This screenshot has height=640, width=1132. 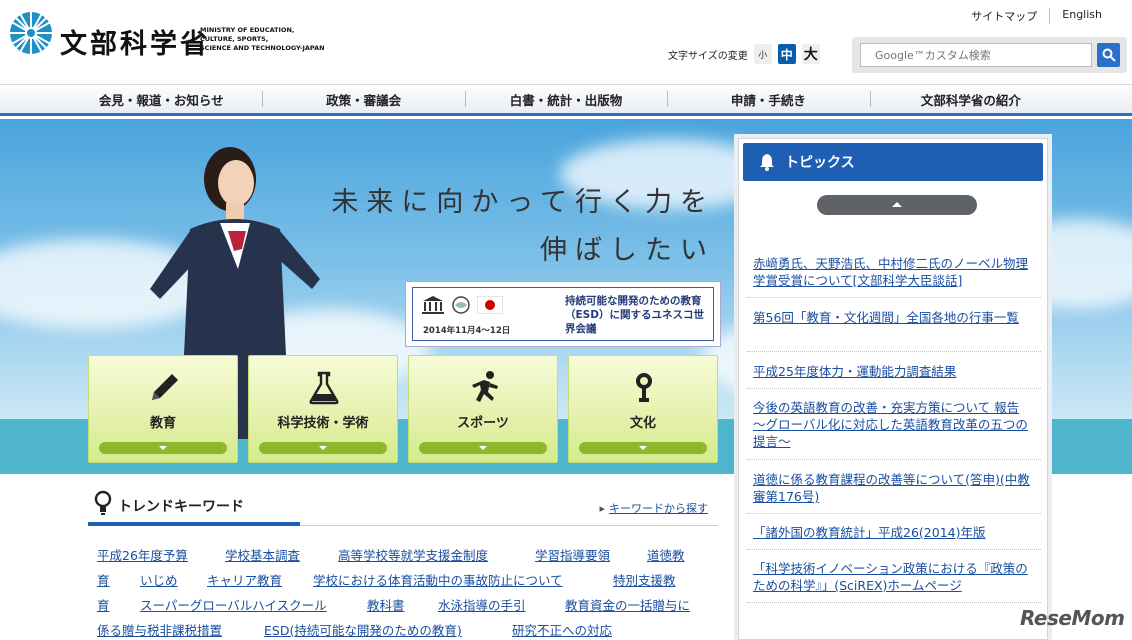 What do you see at coordinates (262, 554) in the screenshot?
I see `keyword-link: 学校基本調査` at bounding box center [262, 554].